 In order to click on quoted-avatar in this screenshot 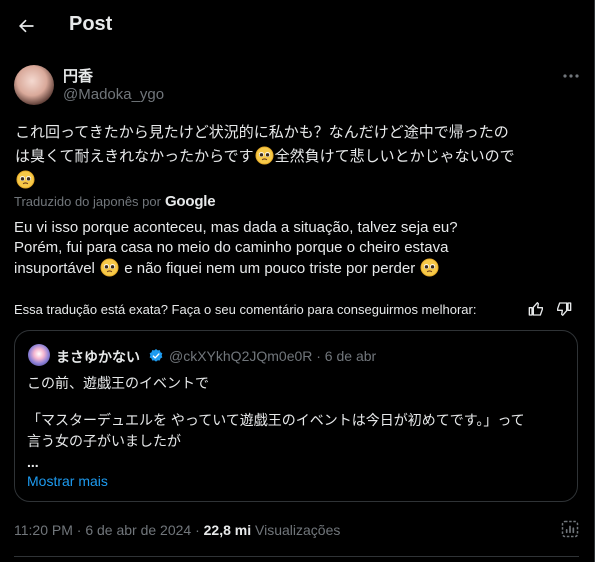, I will do `click(39, 355)`.